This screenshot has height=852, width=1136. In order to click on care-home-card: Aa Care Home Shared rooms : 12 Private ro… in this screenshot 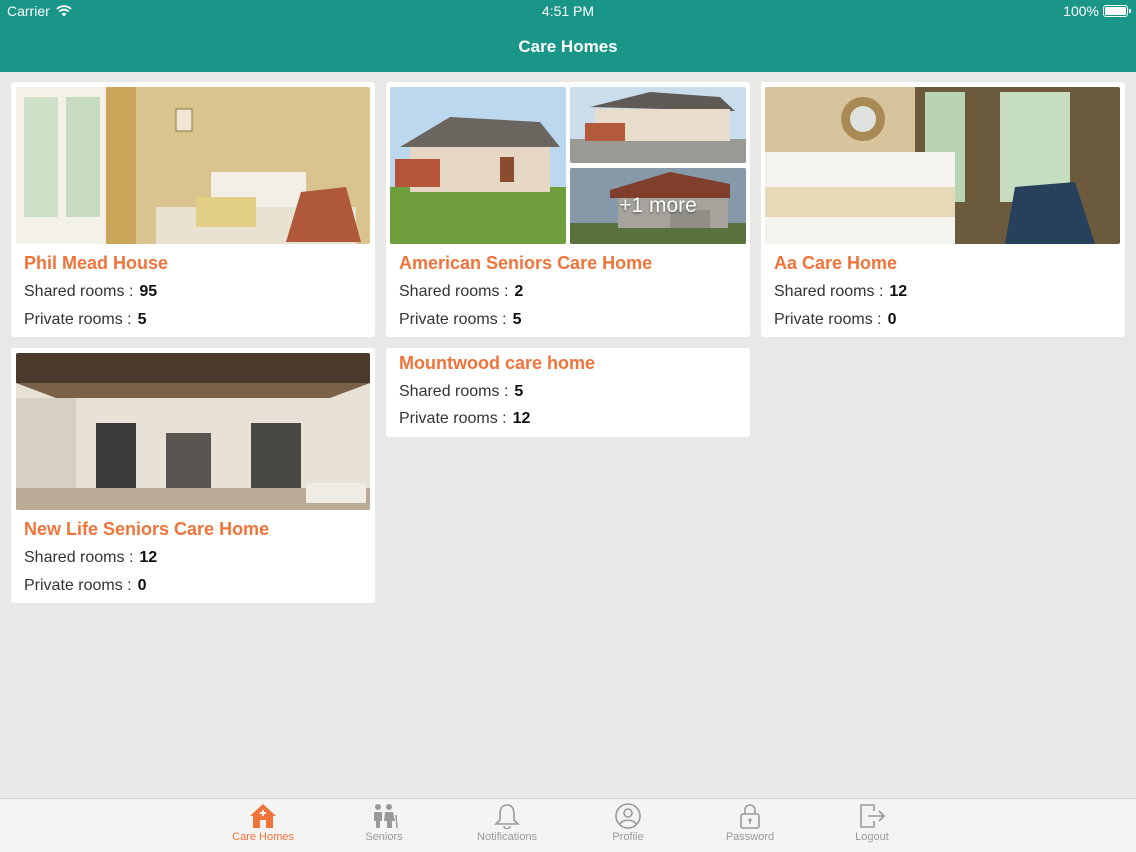, I will do `click(943, 209)`.